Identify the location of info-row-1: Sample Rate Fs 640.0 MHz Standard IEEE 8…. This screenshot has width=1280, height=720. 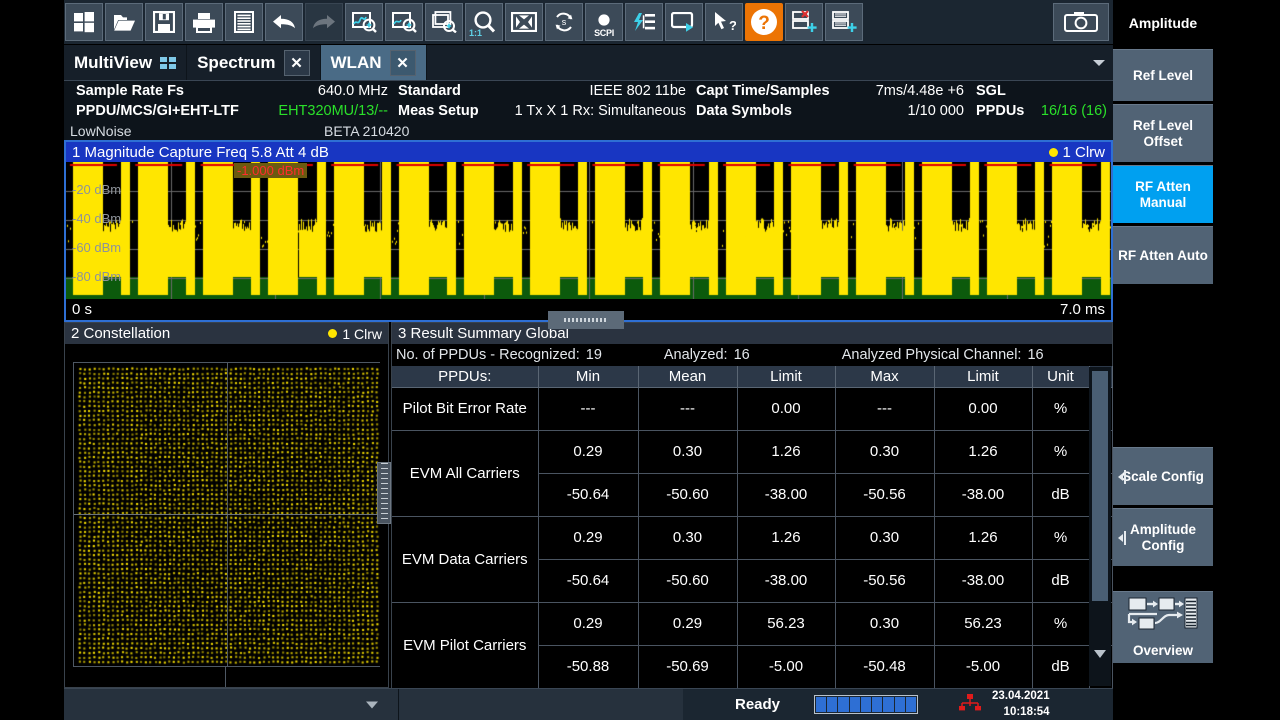
(588, 91).